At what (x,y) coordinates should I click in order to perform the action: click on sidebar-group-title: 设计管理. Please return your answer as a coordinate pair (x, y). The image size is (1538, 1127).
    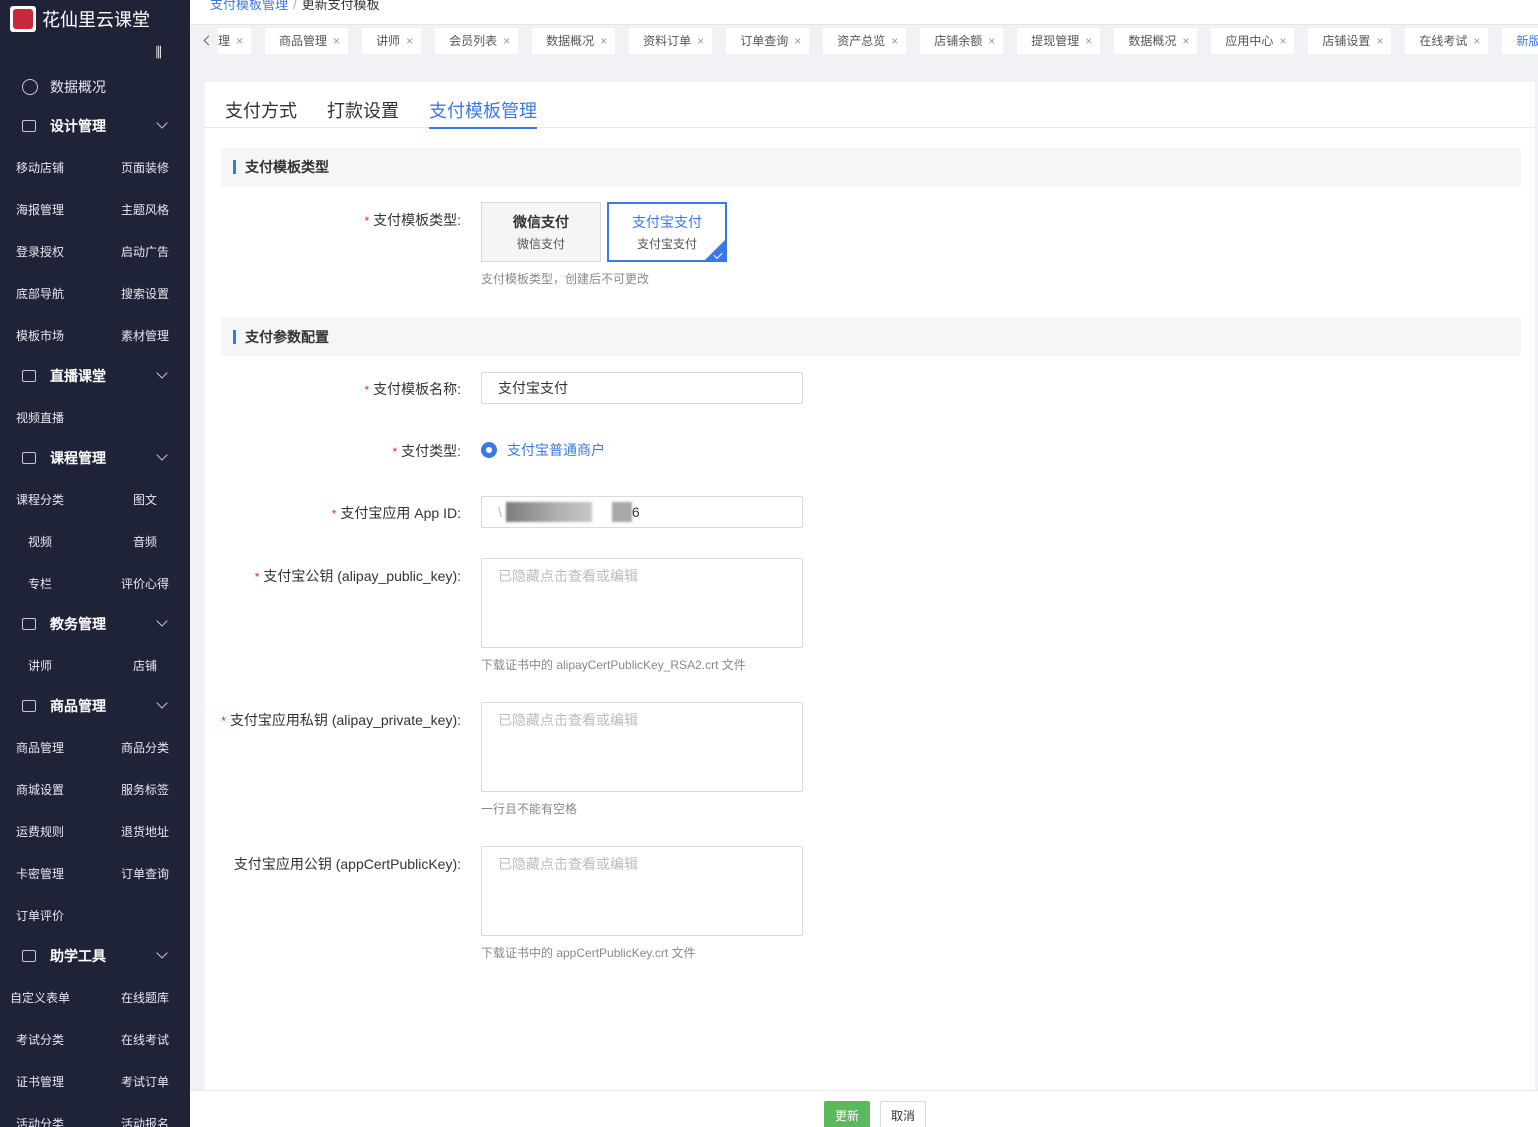
    Looking at the image, I should click on (95, 126).